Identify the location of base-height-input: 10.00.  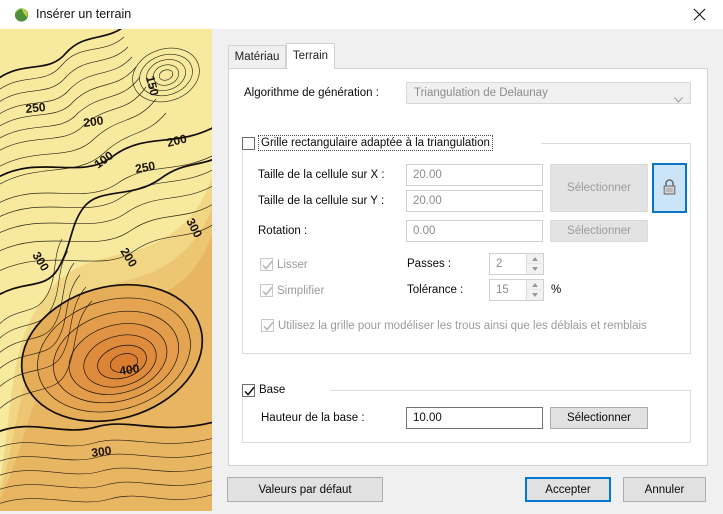
(474, 418).